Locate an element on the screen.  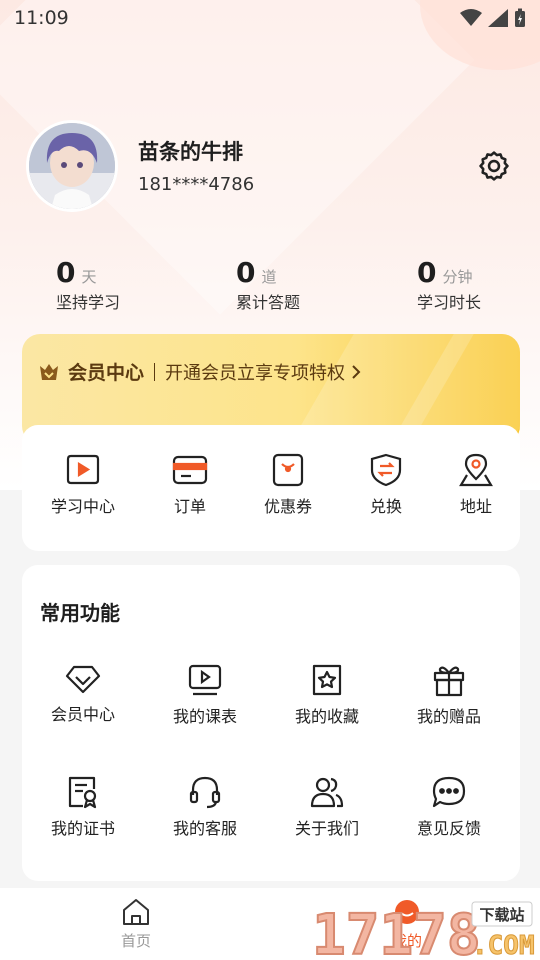
gear-icon is located at coordinates (494, 166).